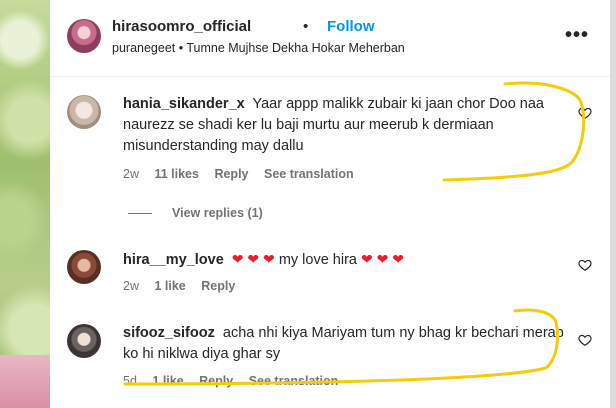  What do you see at coordinates (613, 204) in the screenshot?
I see `scrollbar` at bounding box center [613, 204].